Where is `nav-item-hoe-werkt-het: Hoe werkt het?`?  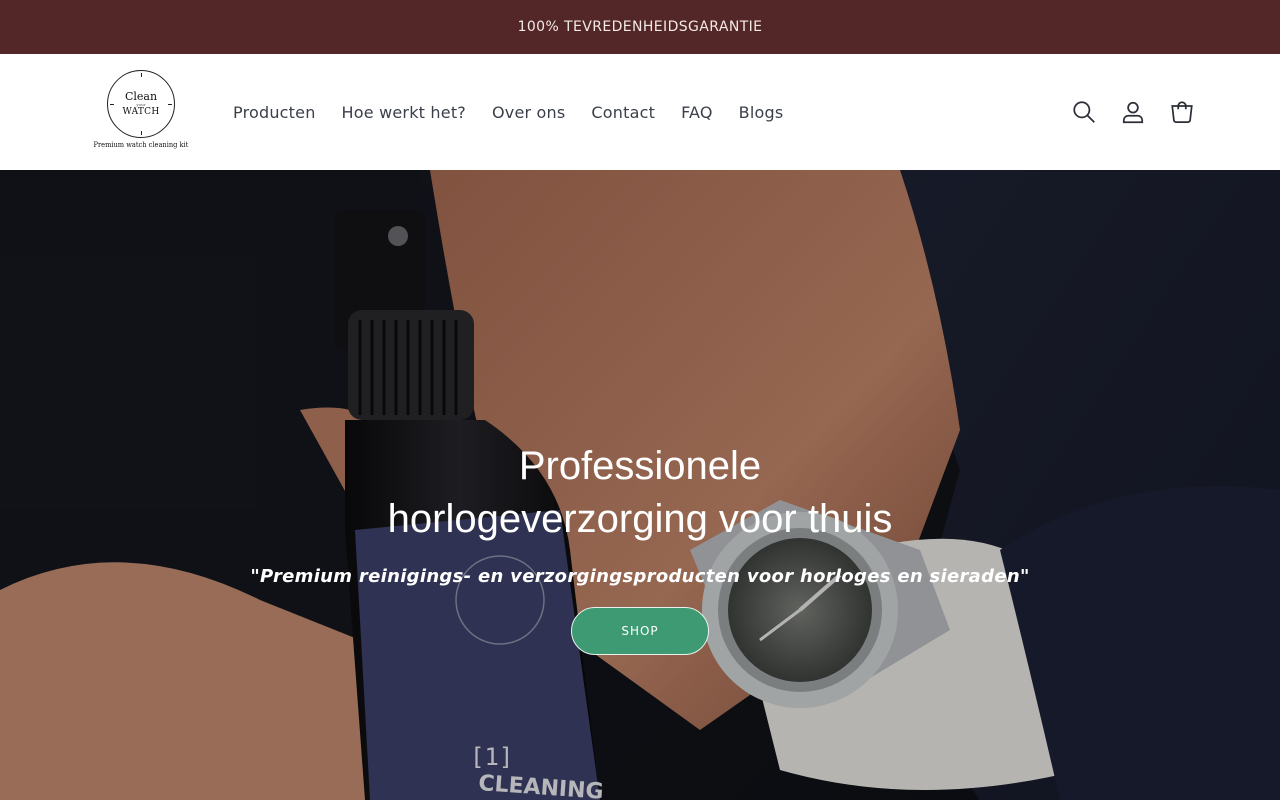 nav-item-hoe-werkt-het: Hoe werkt het? is located at coordinates (404, 112).